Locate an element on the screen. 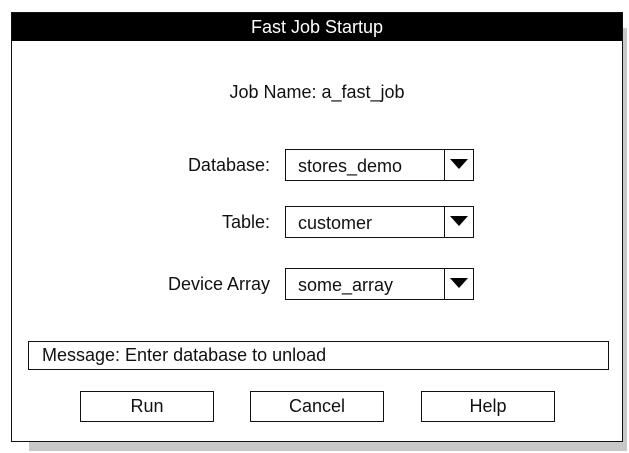  cancel-button: Cancel is located at coordinates (317, 406).